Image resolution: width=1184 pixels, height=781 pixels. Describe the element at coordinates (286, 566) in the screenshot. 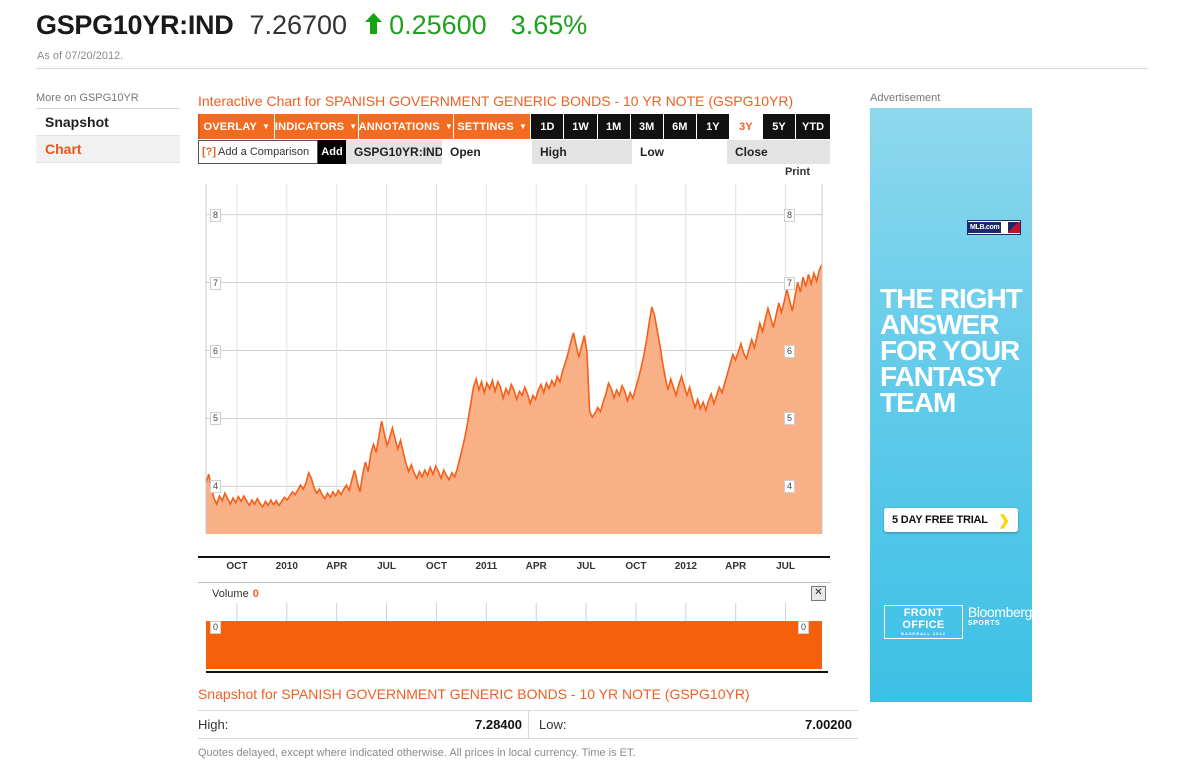

I see `x-axis-tick-label: 2010` at that location.